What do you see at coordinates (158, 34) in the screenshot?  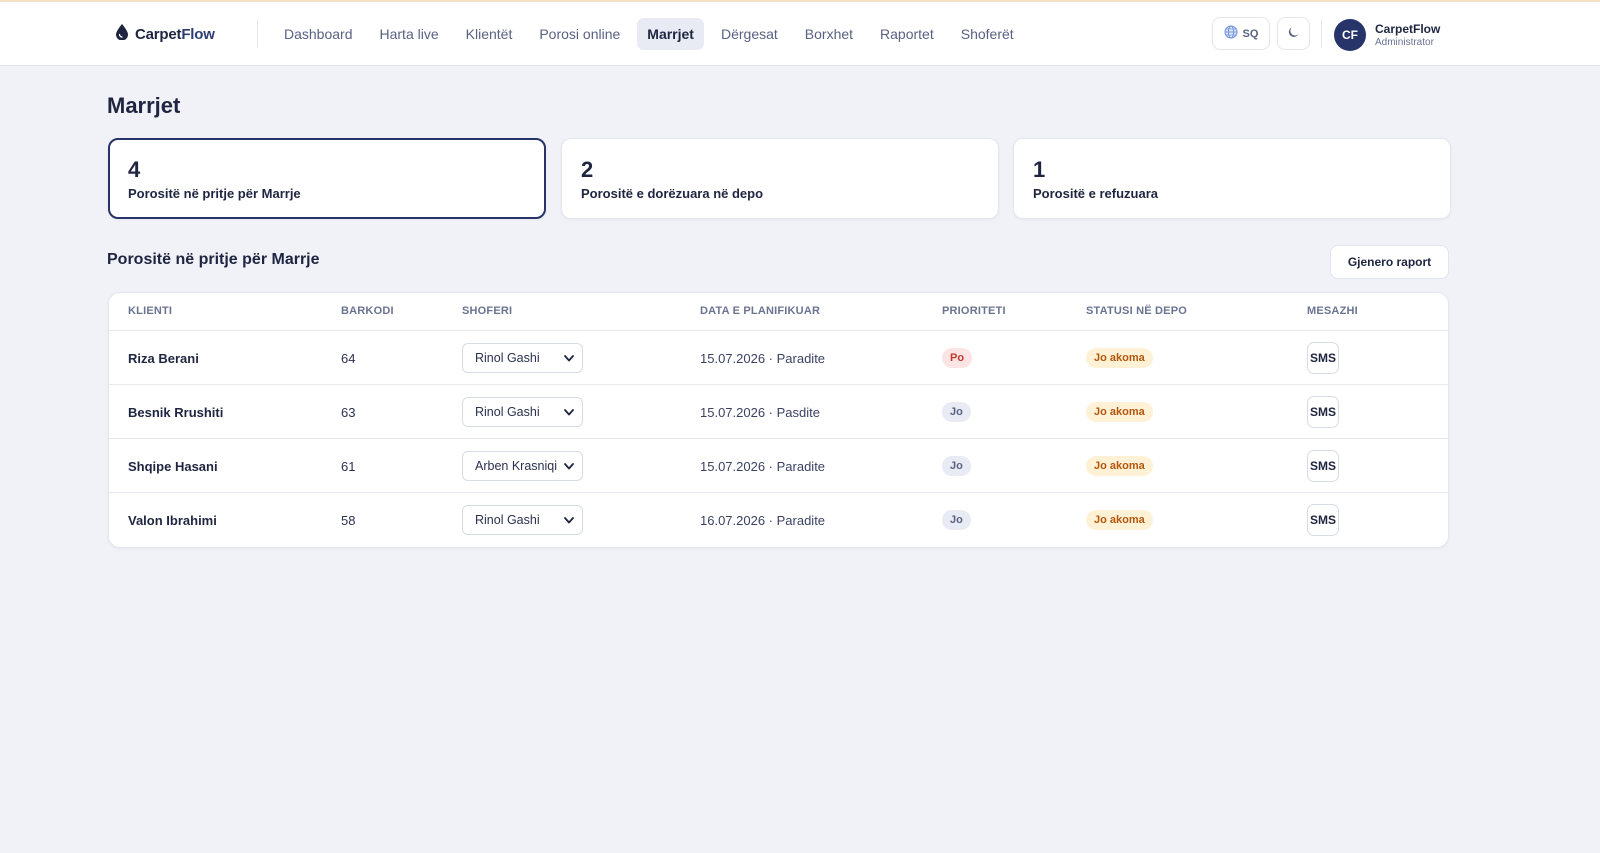 I see `brand-name-part1: Carpet` at bounding box center [158, 34].